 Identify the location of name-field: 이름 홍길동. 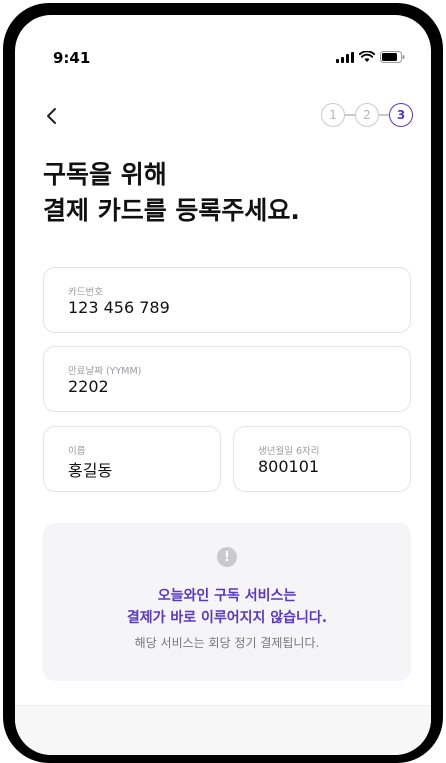
(132, 459).